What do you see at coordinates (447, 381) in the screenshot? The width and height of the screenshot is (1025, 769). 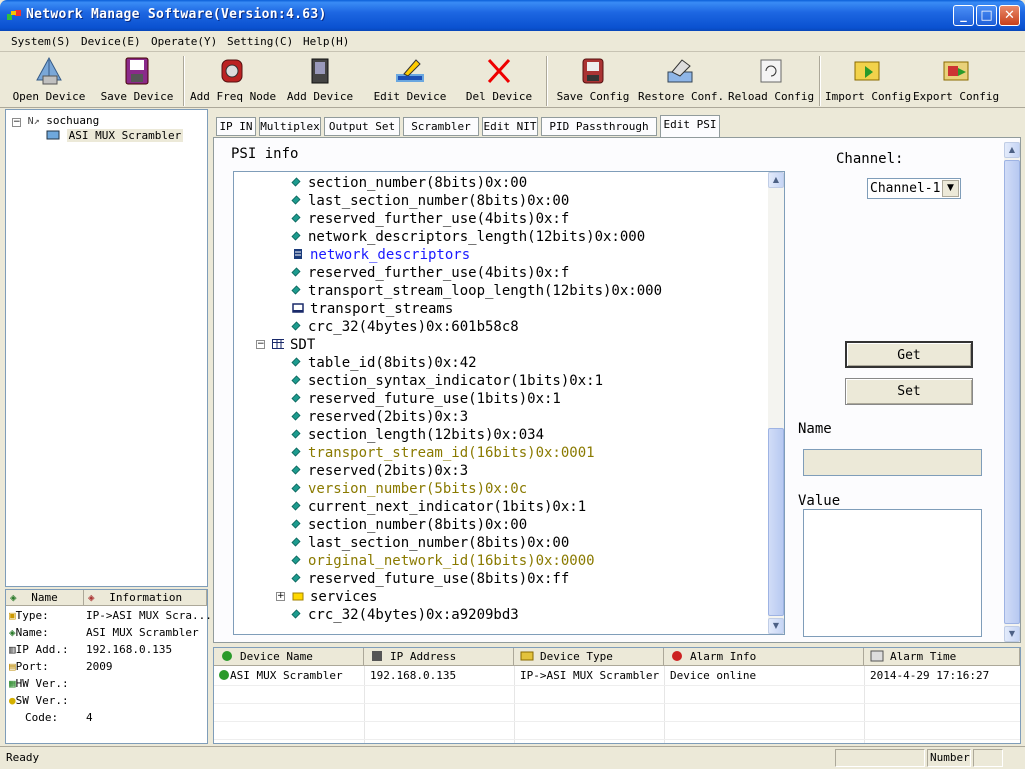 I see `psi-tree-item: section_syntax_indicator(1bits)0x:1` at bounding box center [447, 381].